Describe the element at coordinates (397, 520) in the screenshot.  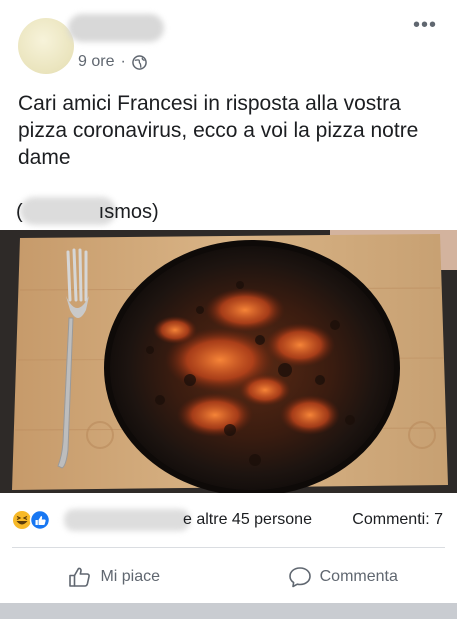
I see `comments-count: Commenti: 7` at that location.